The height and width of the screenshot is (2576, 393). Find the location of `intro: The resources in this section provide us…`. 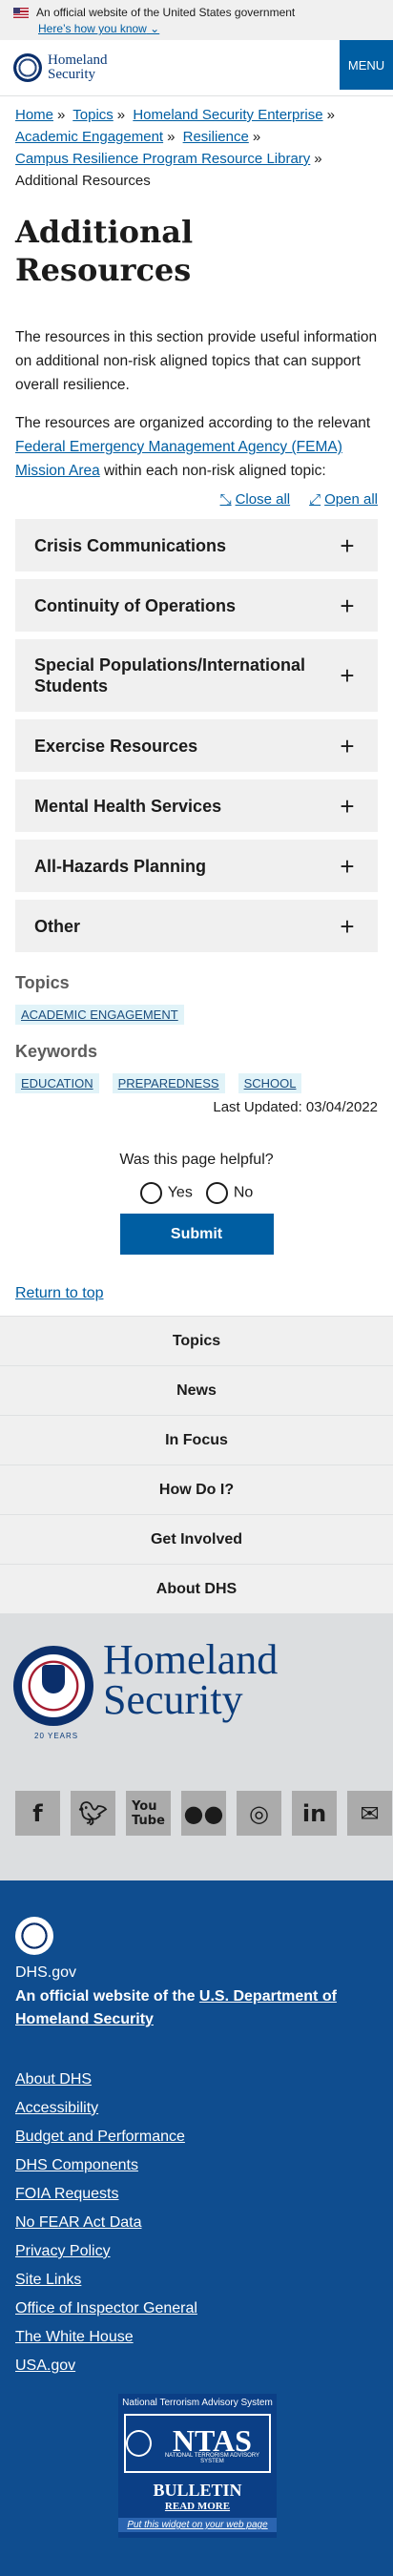

intro: The resources in this section provide us… is located at coordinates (196, 386).